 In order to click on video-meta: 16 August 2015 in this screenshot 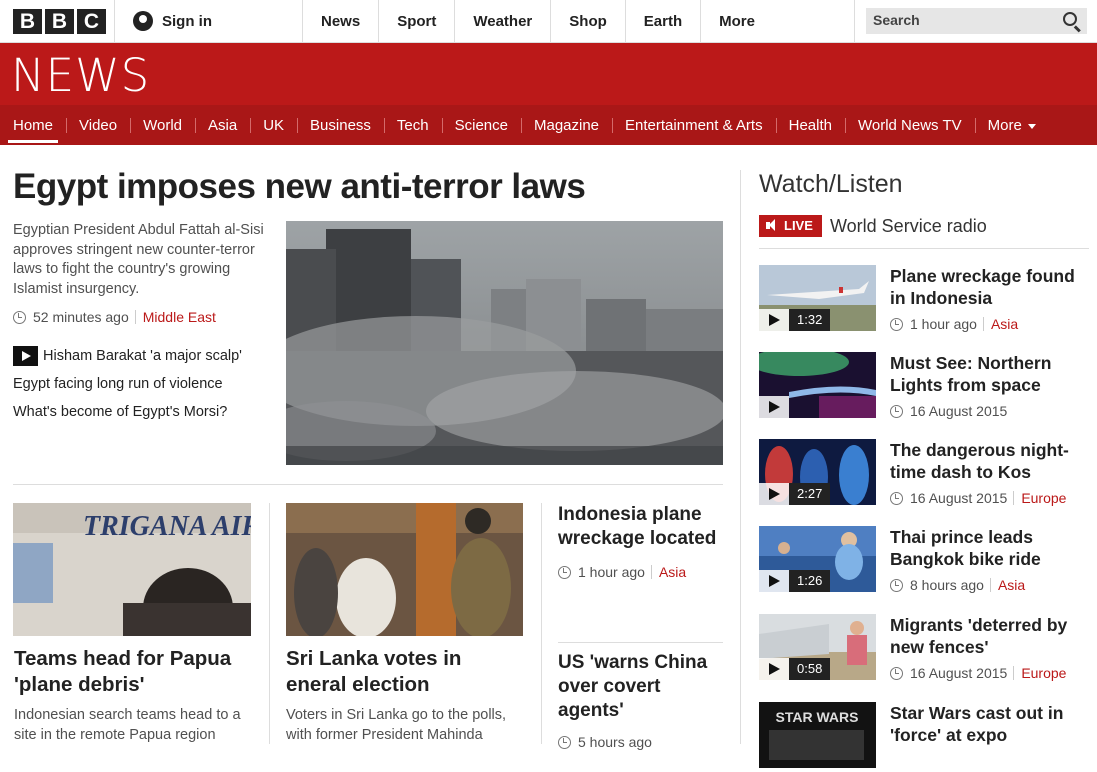, I will do `click(948, 411)`.